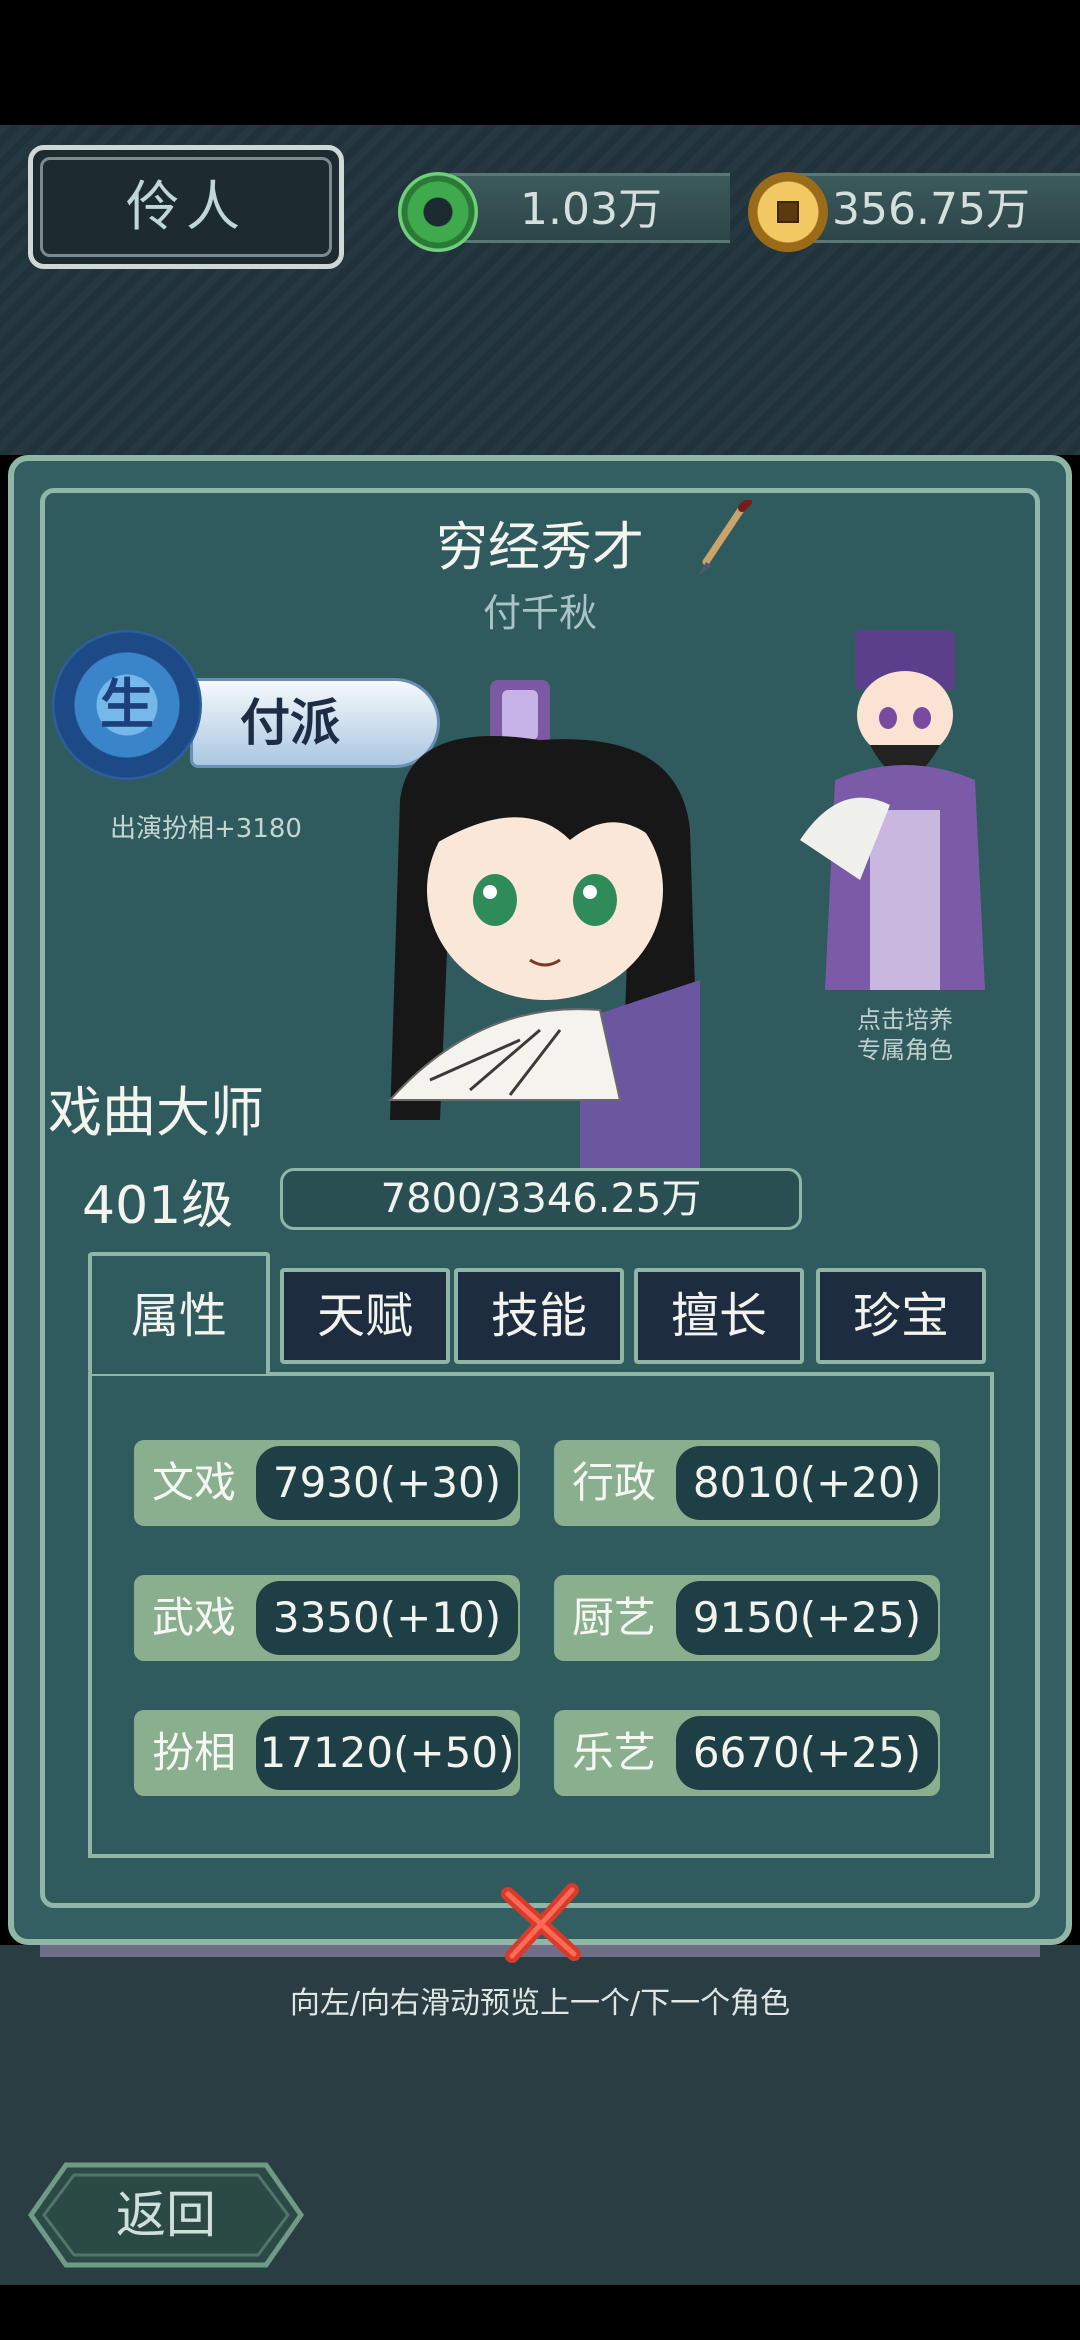 The width and height of the screenshot is (1080, 2340). What do you see at coordinates (540, 925) in the screenshot?
I see `character-portrait` at bounding box center [540, 925].